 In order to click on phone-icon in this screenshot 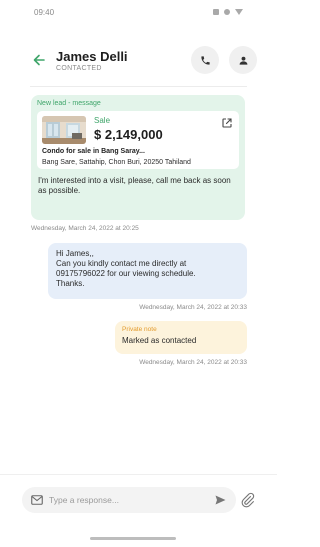, I will do `click(205, 60)`.